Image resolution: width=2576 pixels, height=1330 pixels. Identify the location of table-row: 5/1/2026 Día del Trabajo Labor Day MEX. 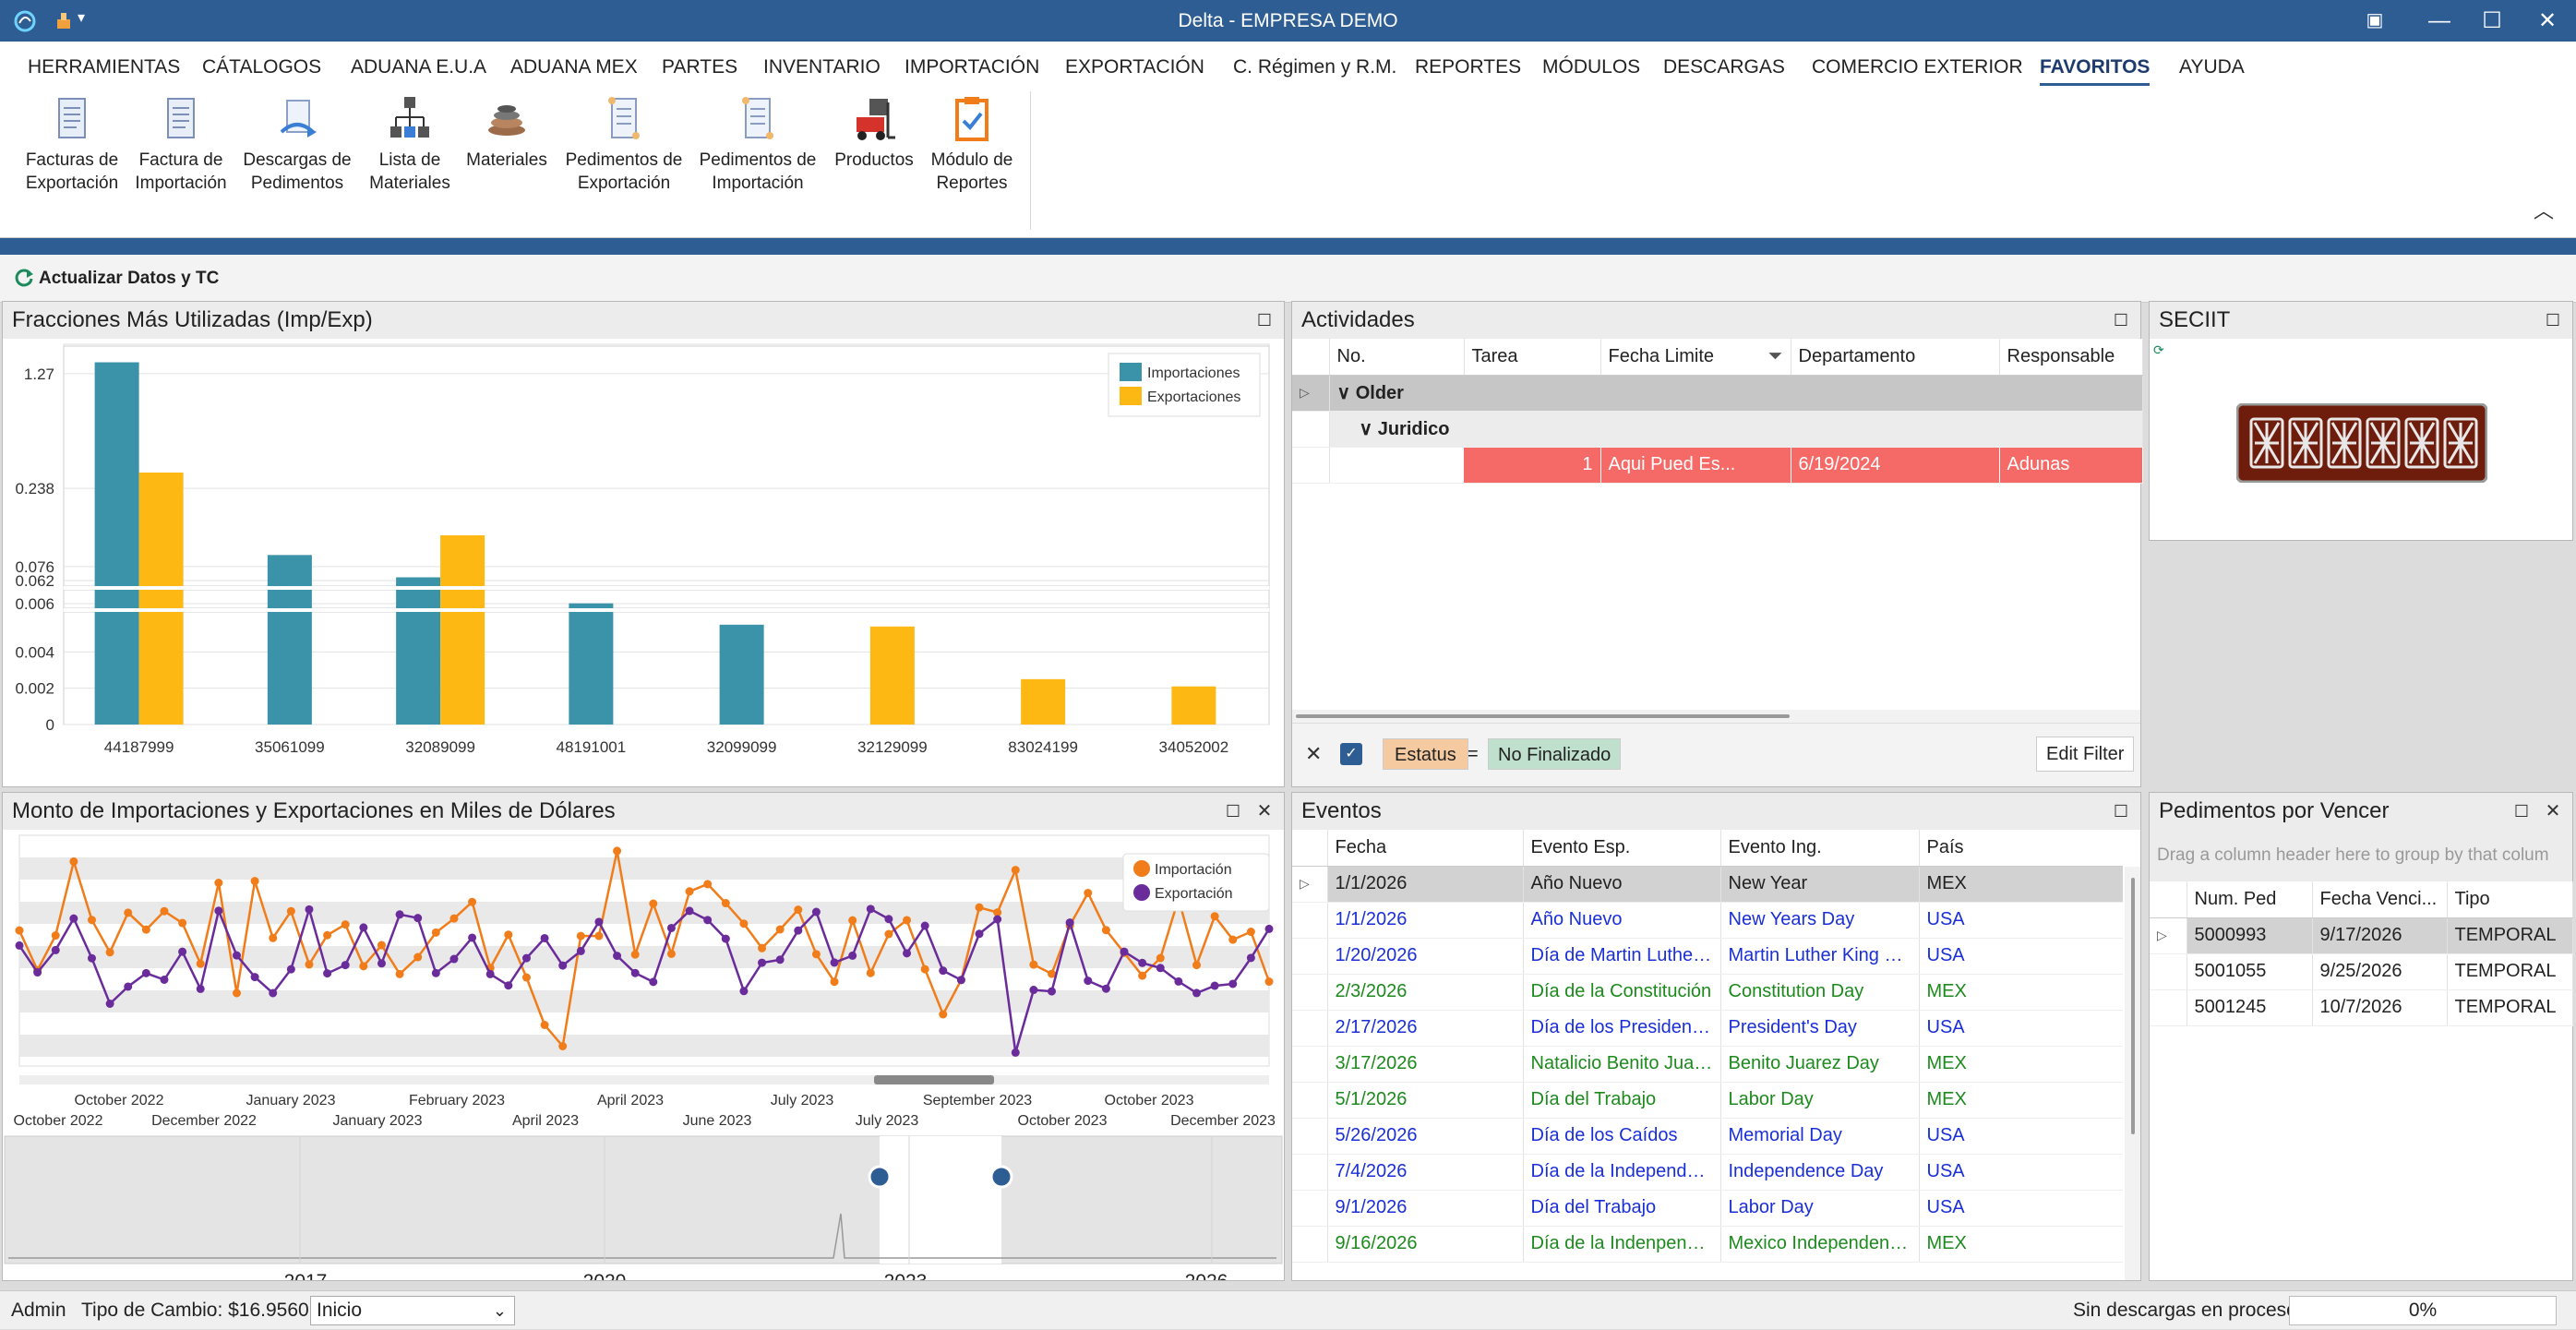
(1708, 1101).